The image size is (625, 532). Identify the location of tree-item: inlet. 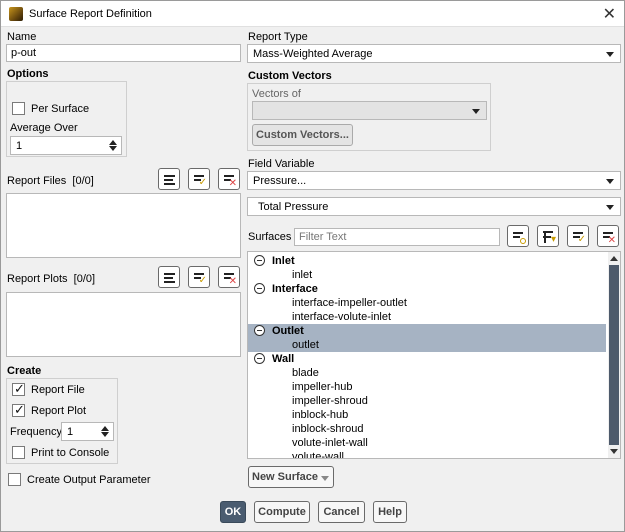
(427, 275).